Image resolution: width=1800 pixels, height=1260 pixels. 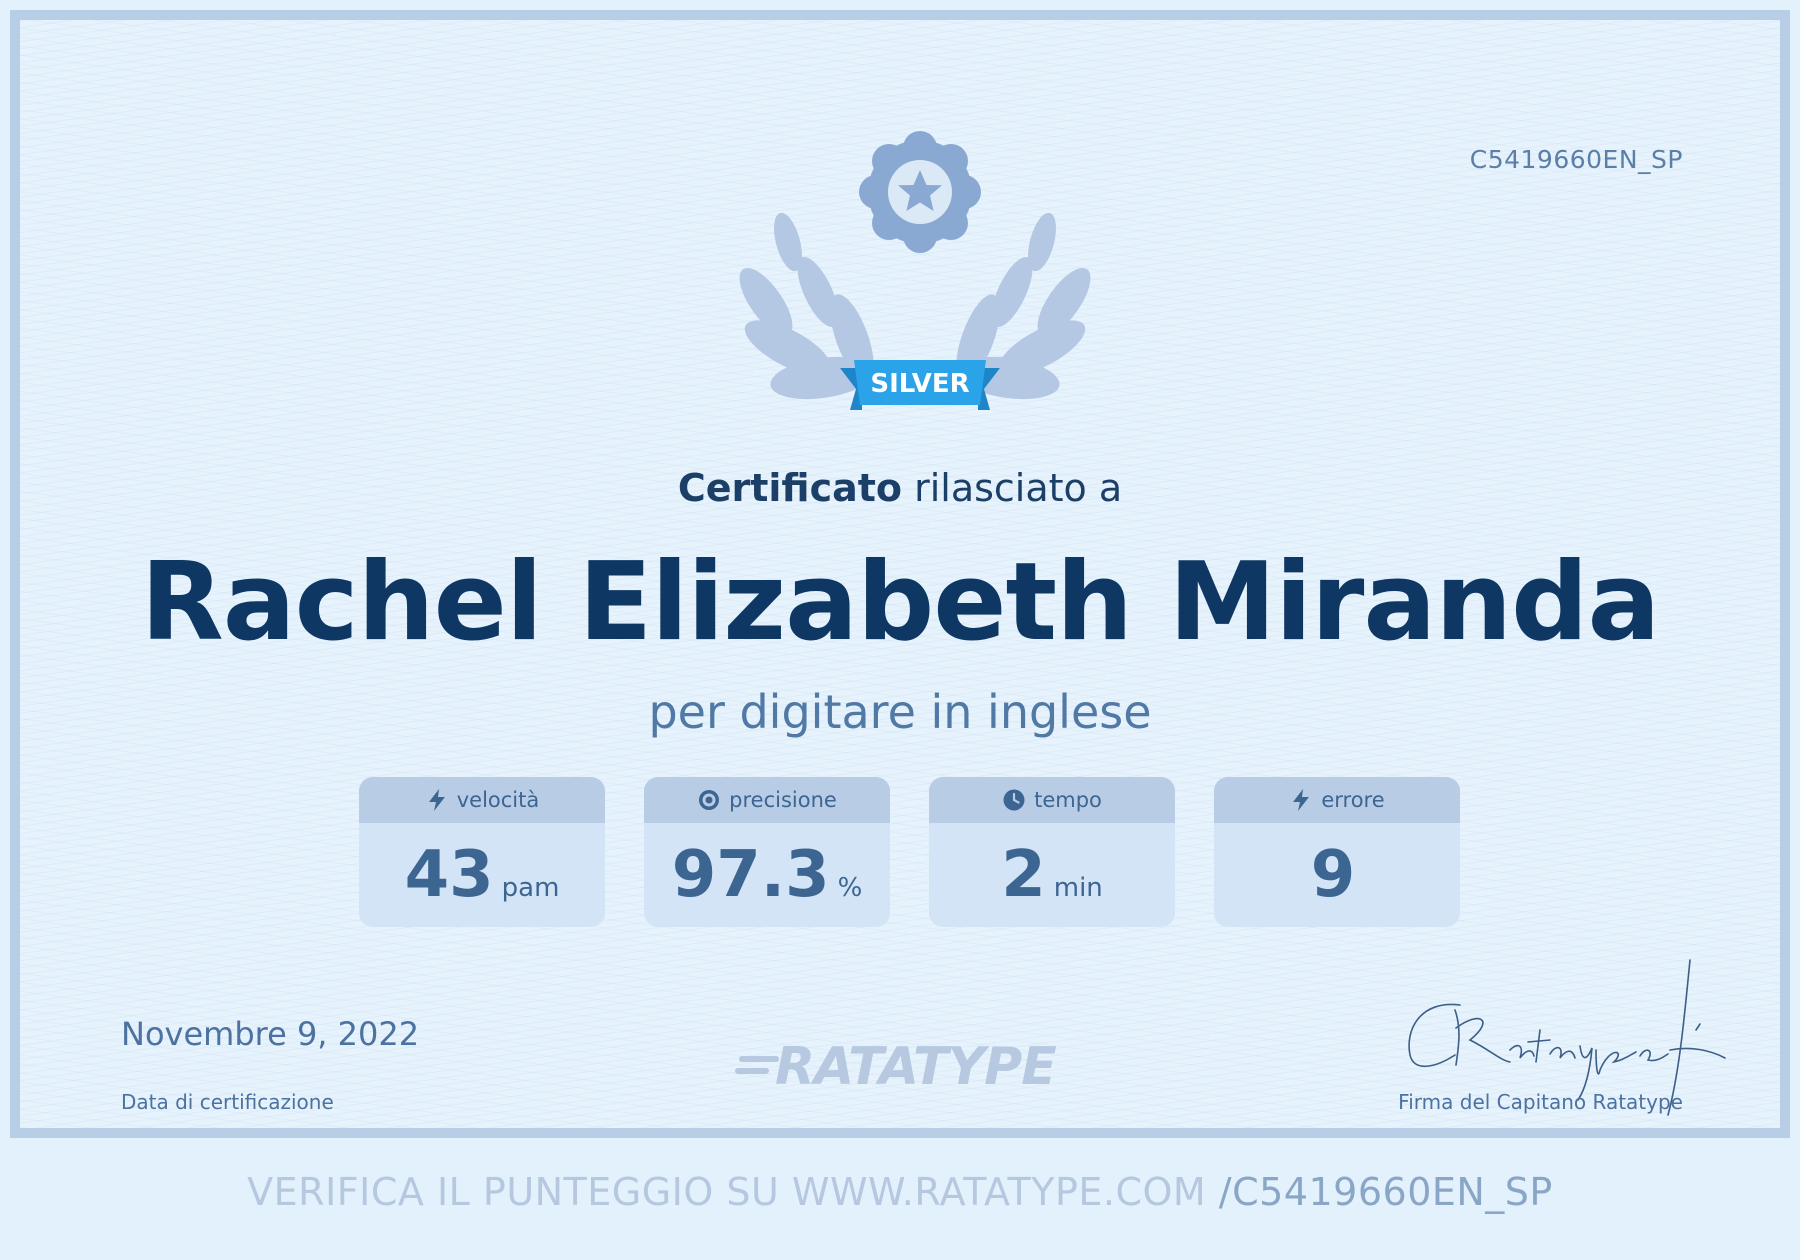 What do you see at coordinates (1078, 888) in the screenshot?
I see `stat-unit: min` at bounding box center [1078, 888].